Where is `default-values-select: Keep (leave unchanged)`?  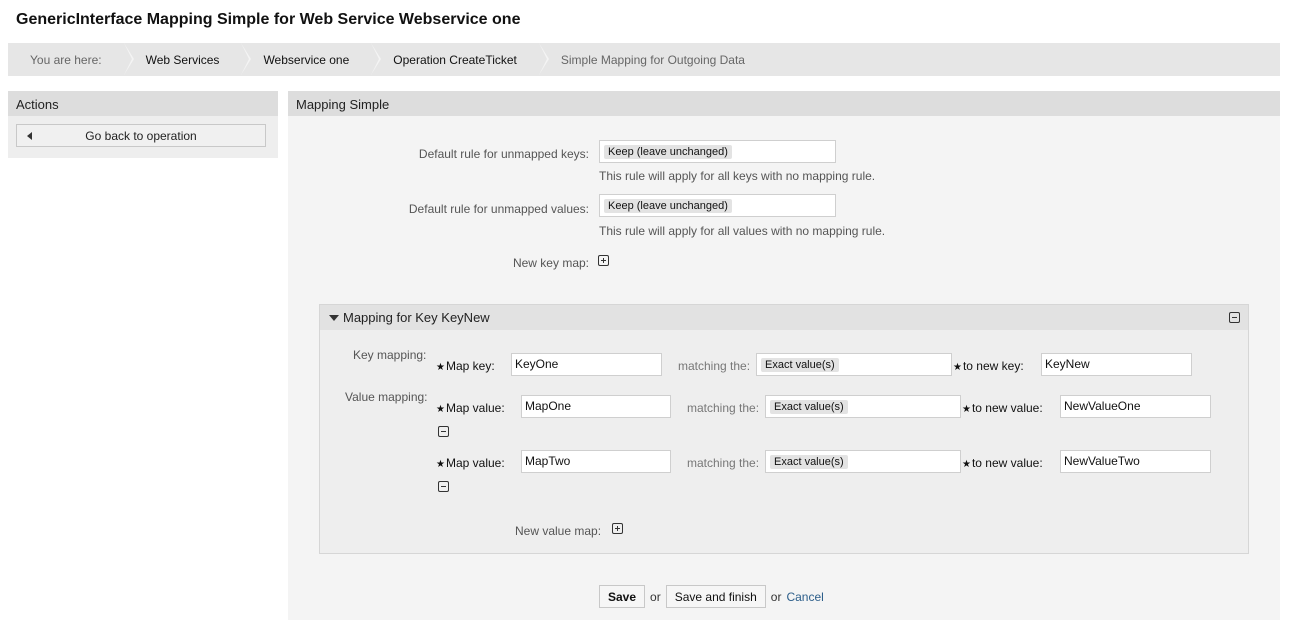
default-values-select: Keep (leave unchanged) is located at coordinates (717, 205).